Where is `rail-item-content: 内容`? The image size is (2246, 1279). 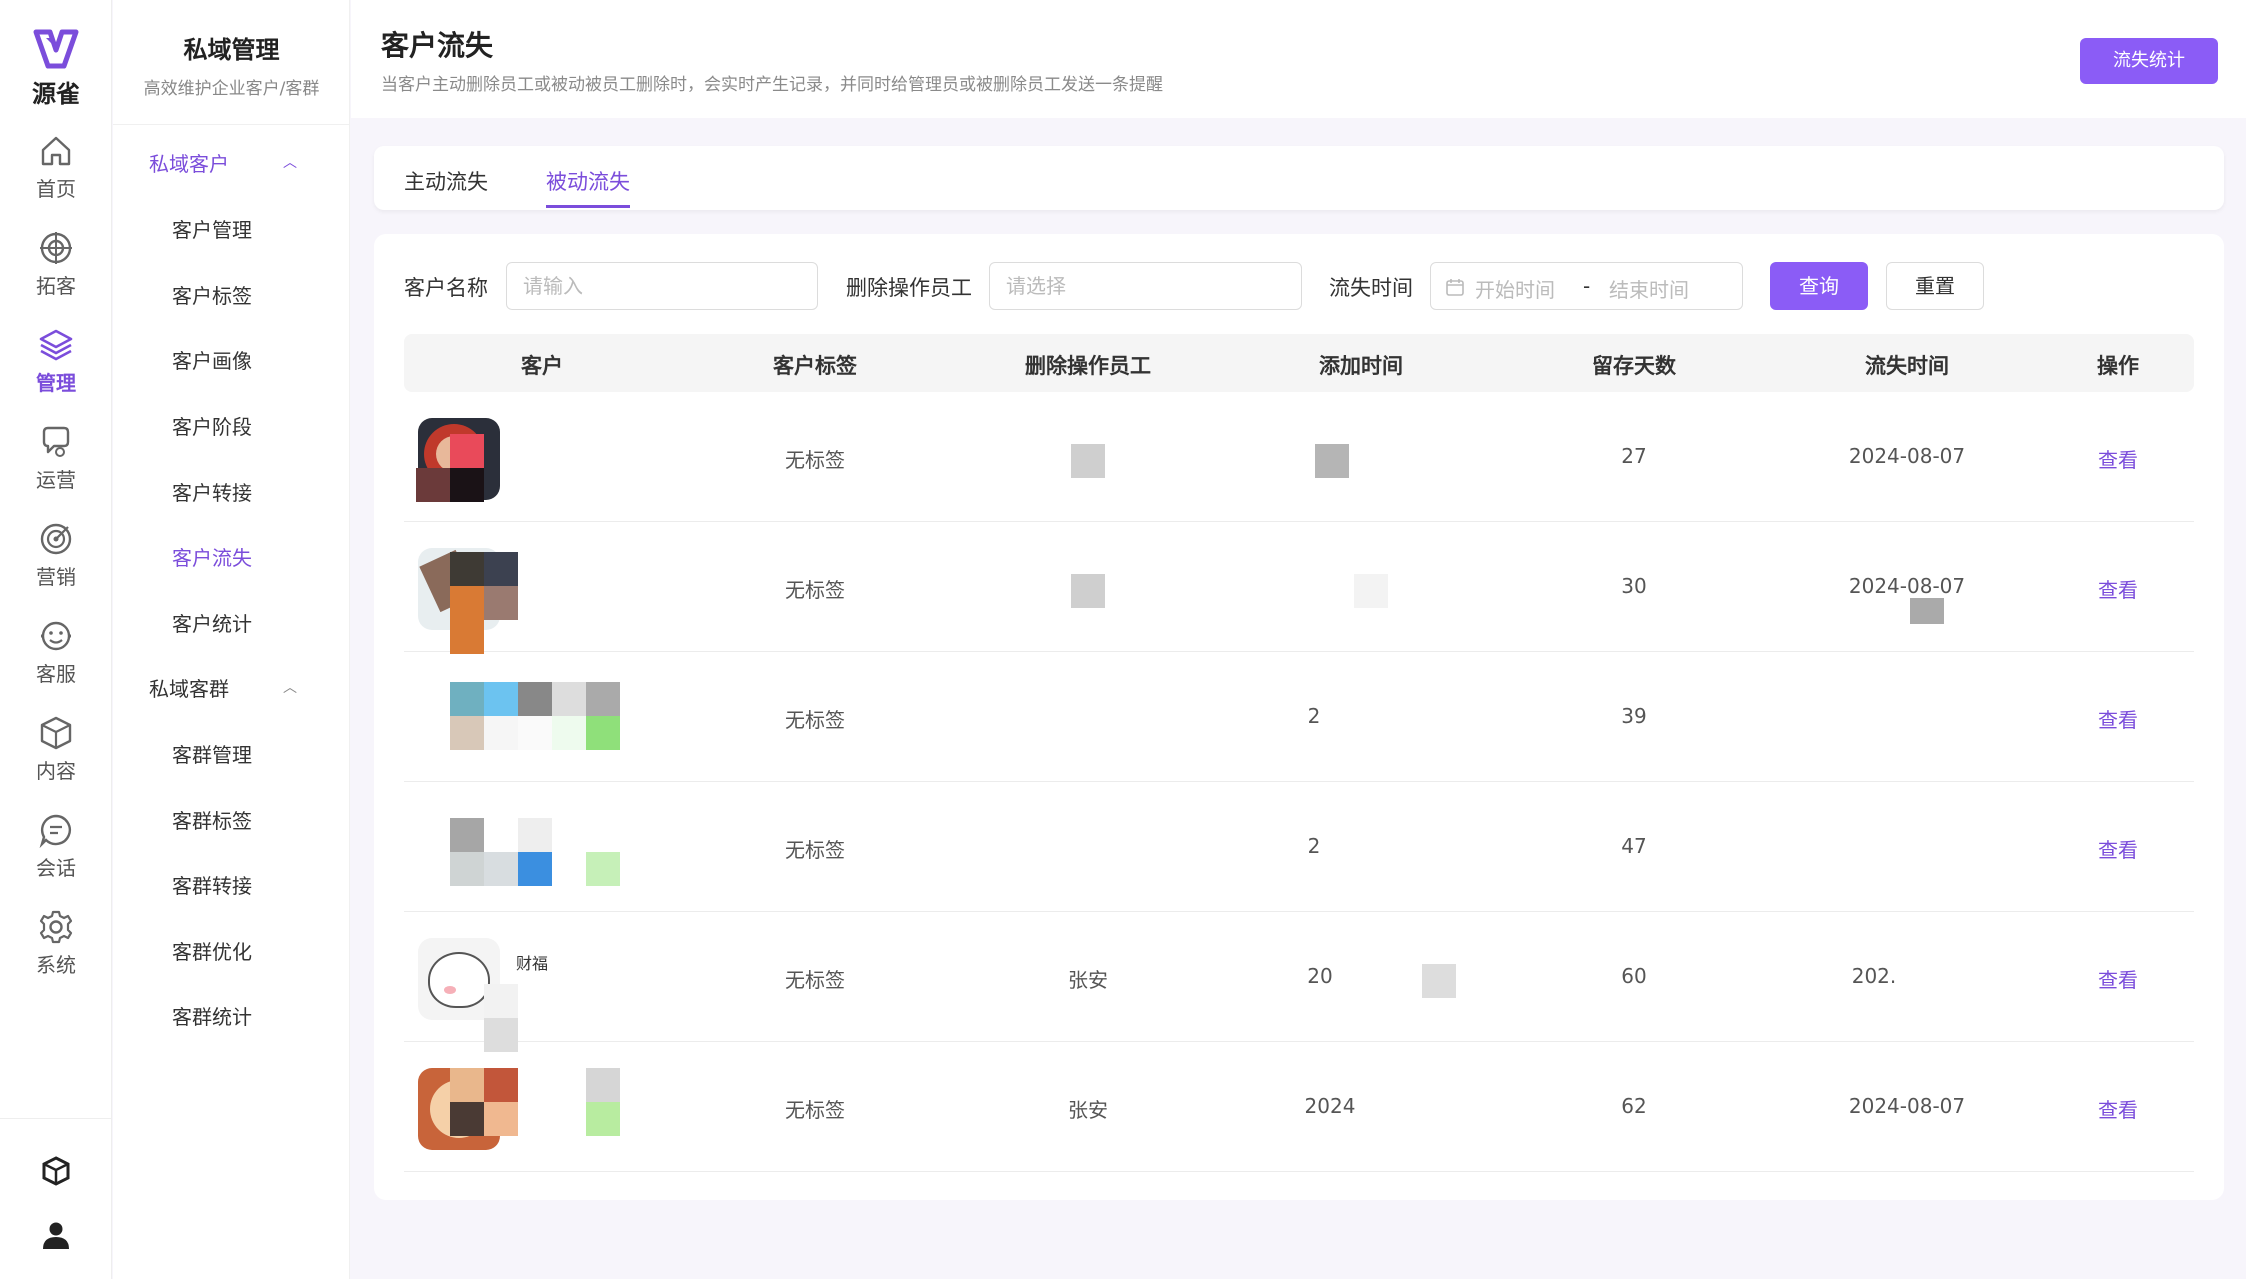 rail-item-content: 内容 is located at coordinates (56, 749).